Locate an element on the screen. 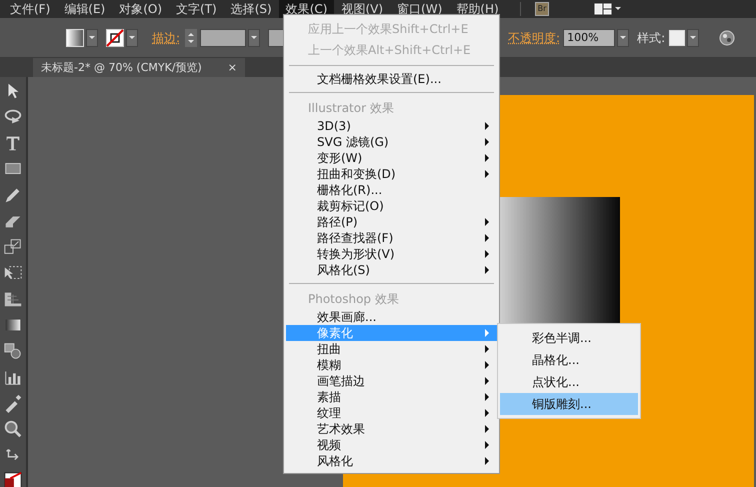 The image size is (756, 487). menu-item: 文字(T) is located at coordinates (196, 9).